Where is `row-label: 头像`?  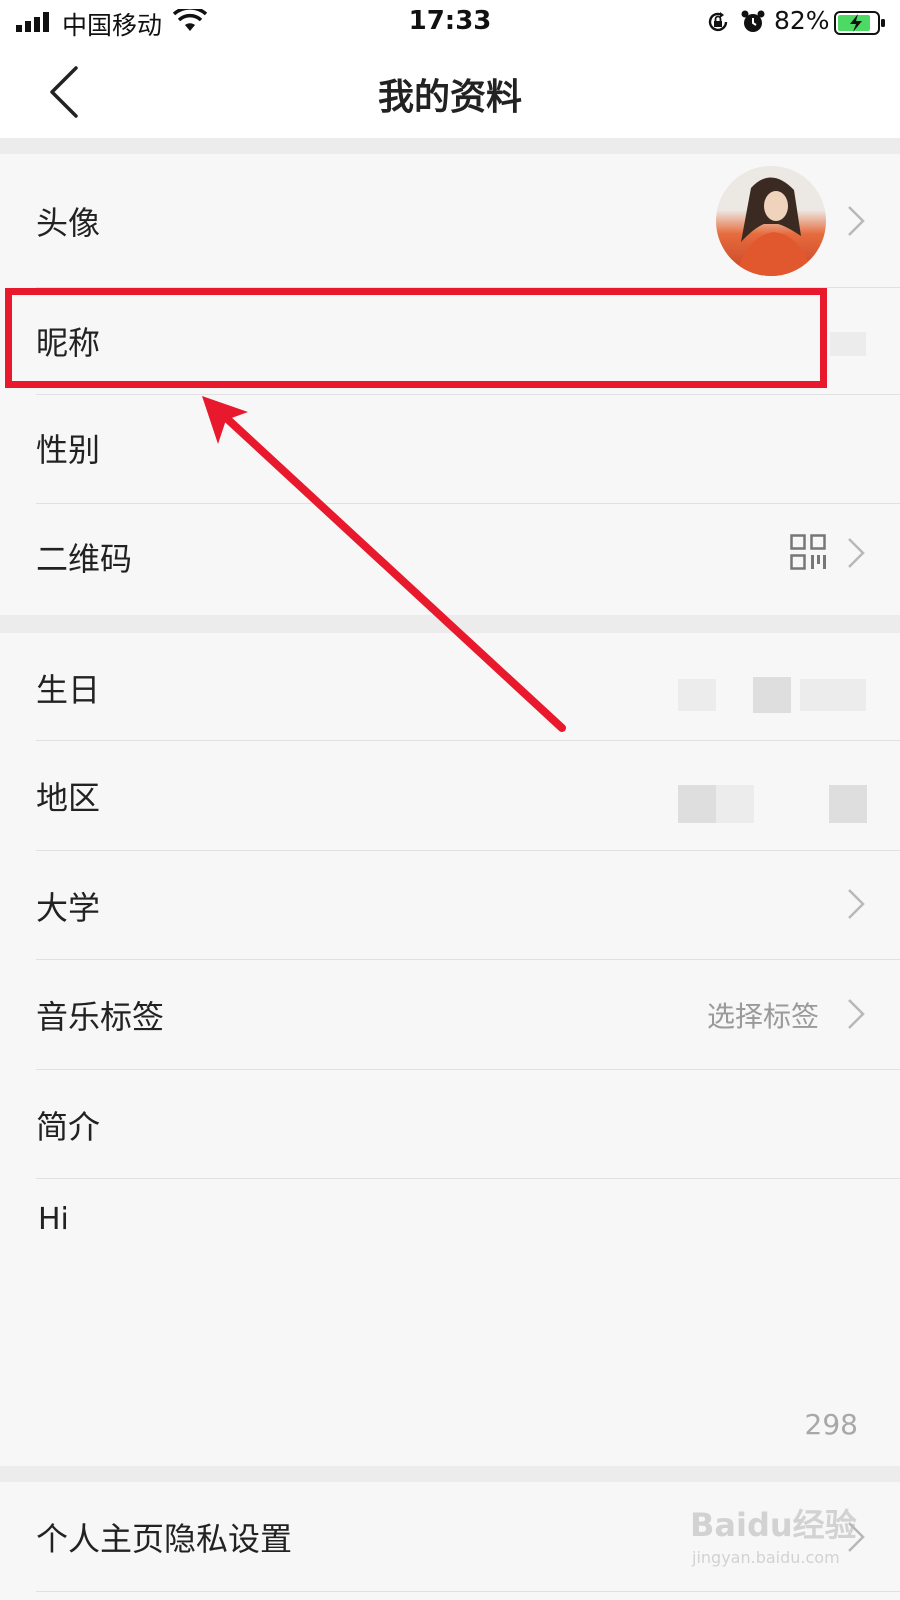
row-label: 头像 is located at coordinates (68, 223).